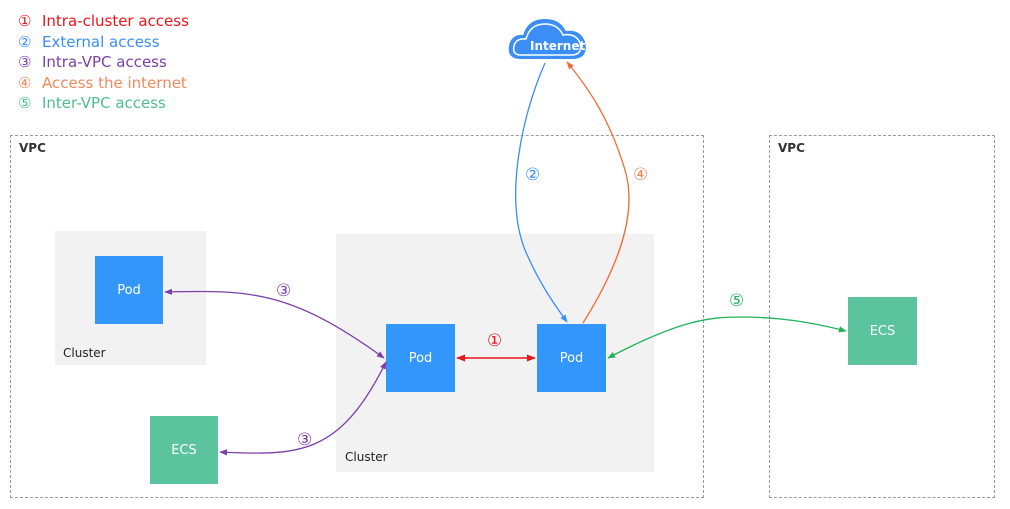 This screenshot has height=509, width=1010. What do you see at coordinates (274, 323) in the screenshot?
I see `edge-intra-vpc-pod` at bounding box center [274, 323].